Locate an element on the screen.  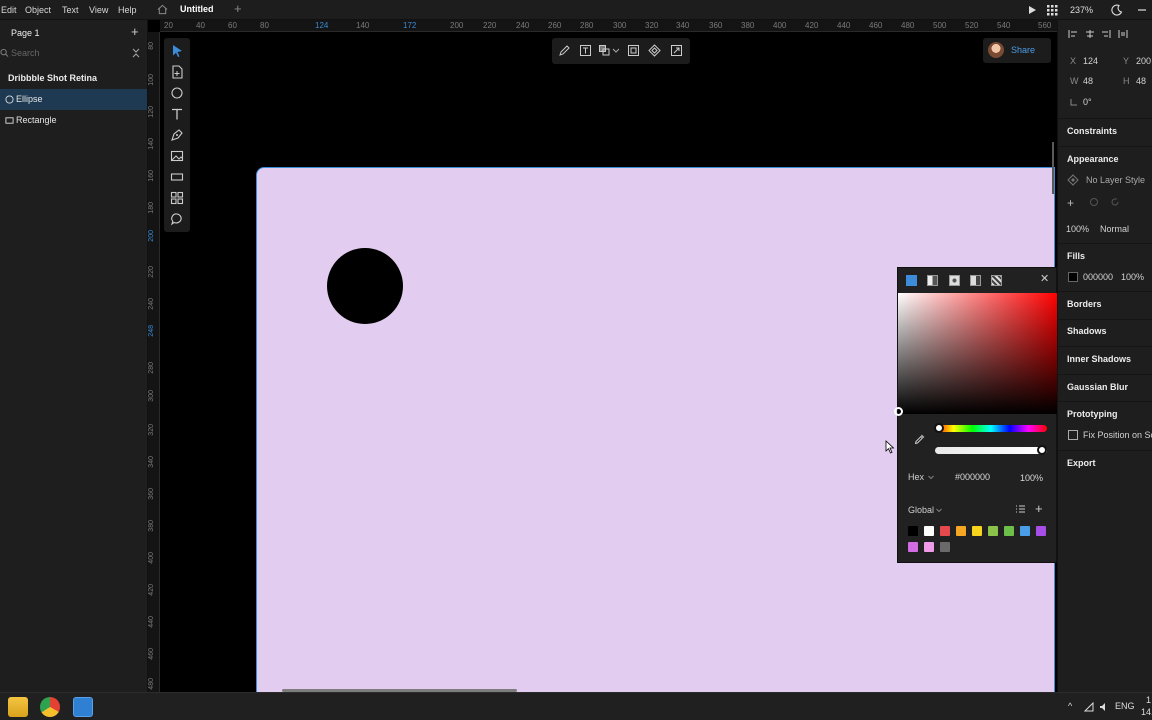
linear-gradient-tab is located at coordinates (932, 280).